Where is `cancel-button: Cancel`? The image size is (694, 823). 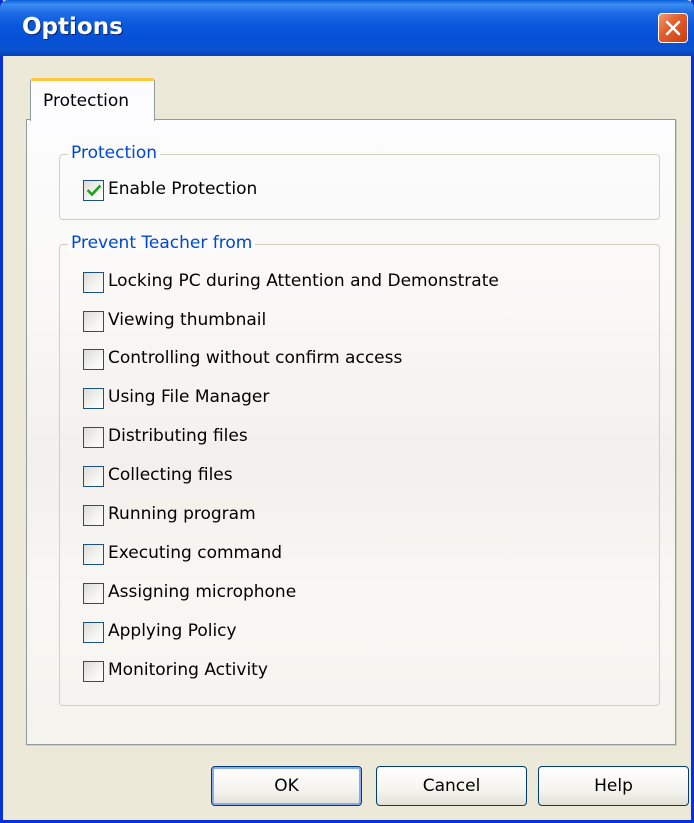 cancel-button: Cancel is located at coordinates (451, 786).